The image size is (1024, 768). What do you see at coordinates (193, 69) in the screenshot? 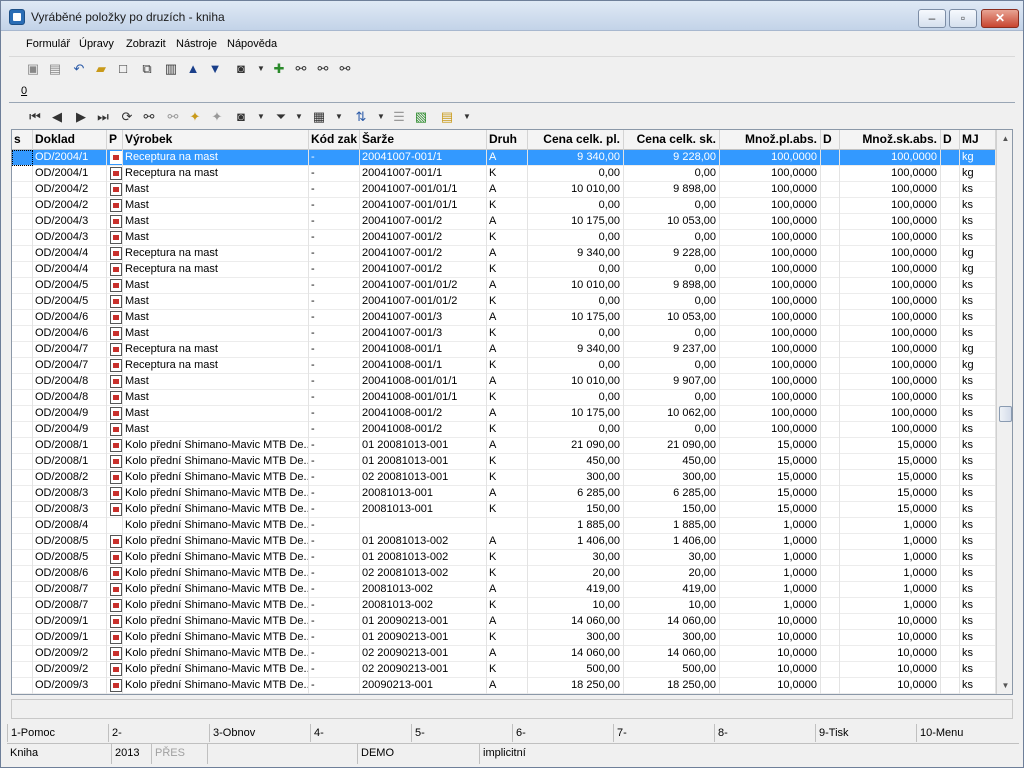
I see `arrow-up-icon: ▲` at bounding box center [193, 69].